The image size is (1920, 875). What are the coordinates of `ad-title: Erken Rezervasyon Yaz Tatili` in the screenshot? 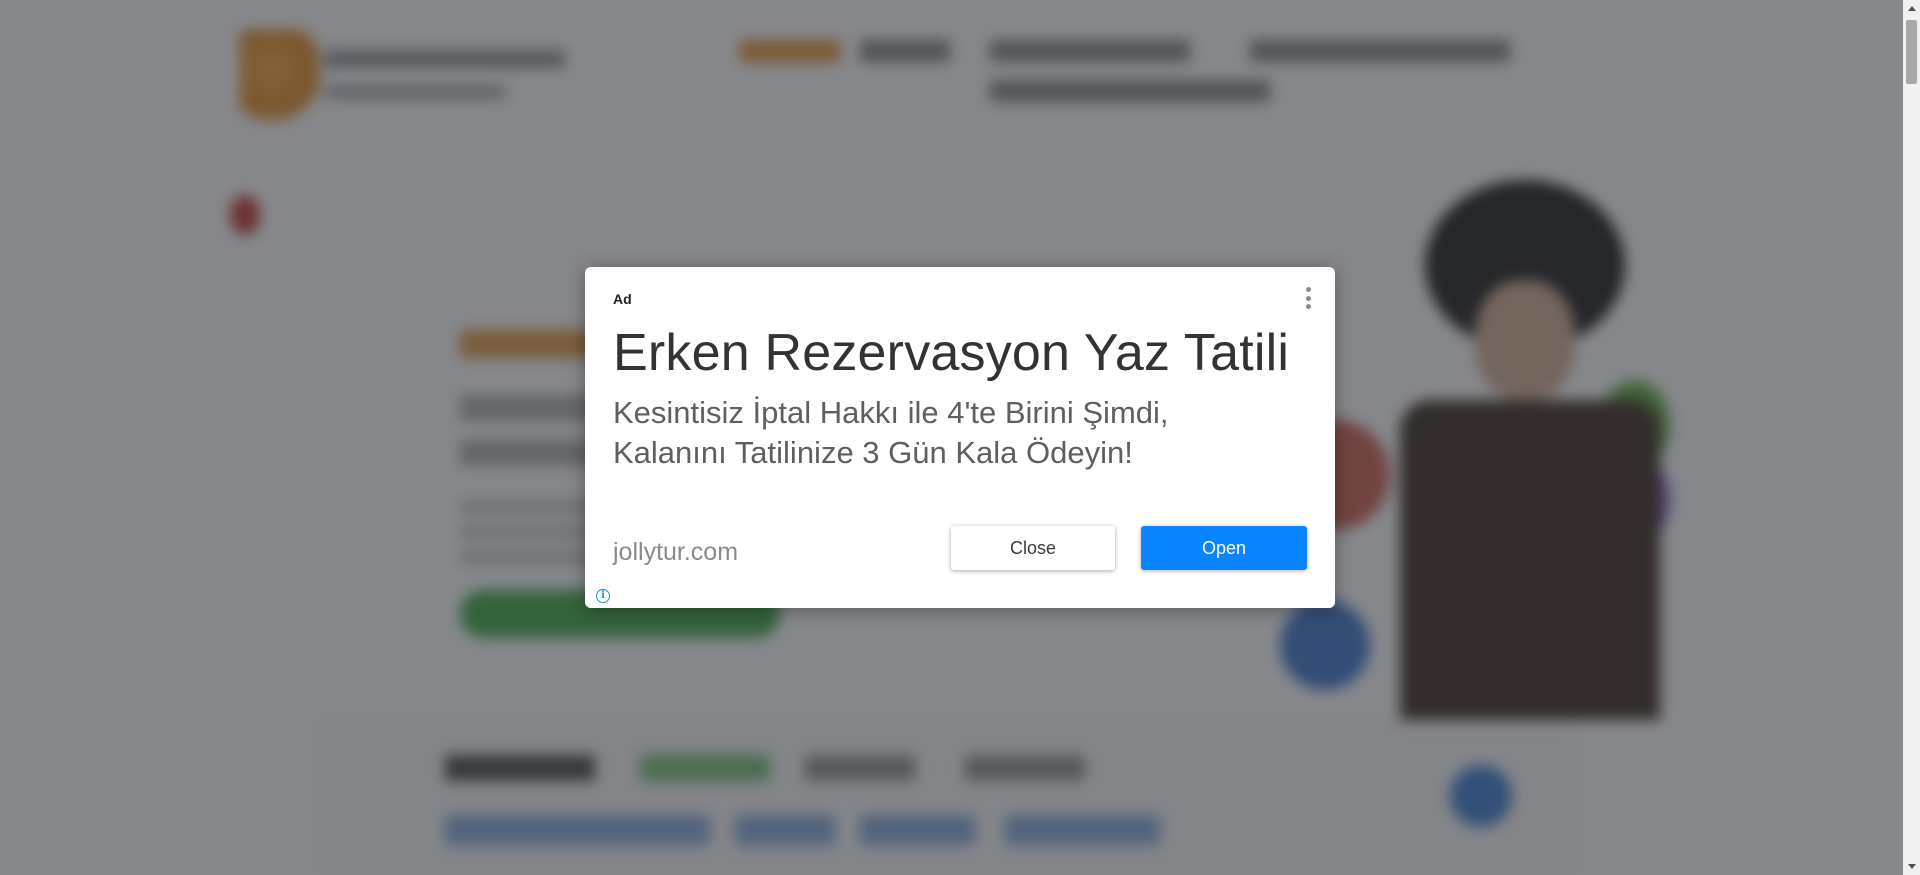 It's located at (951, 353).